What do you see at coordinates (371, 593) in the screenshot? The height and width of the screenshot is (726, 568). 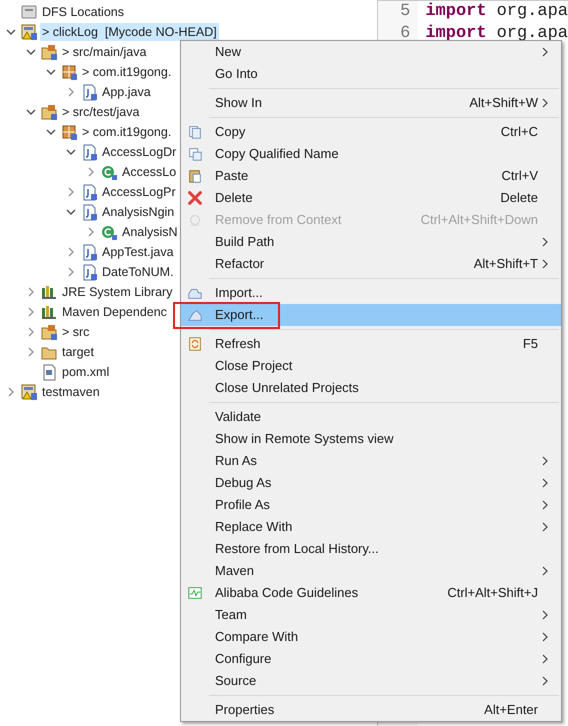 I see `menu-item: Alibaba Code Guidelines Ctrl+Alt+Shift+J` at bounding box center [371, 593].